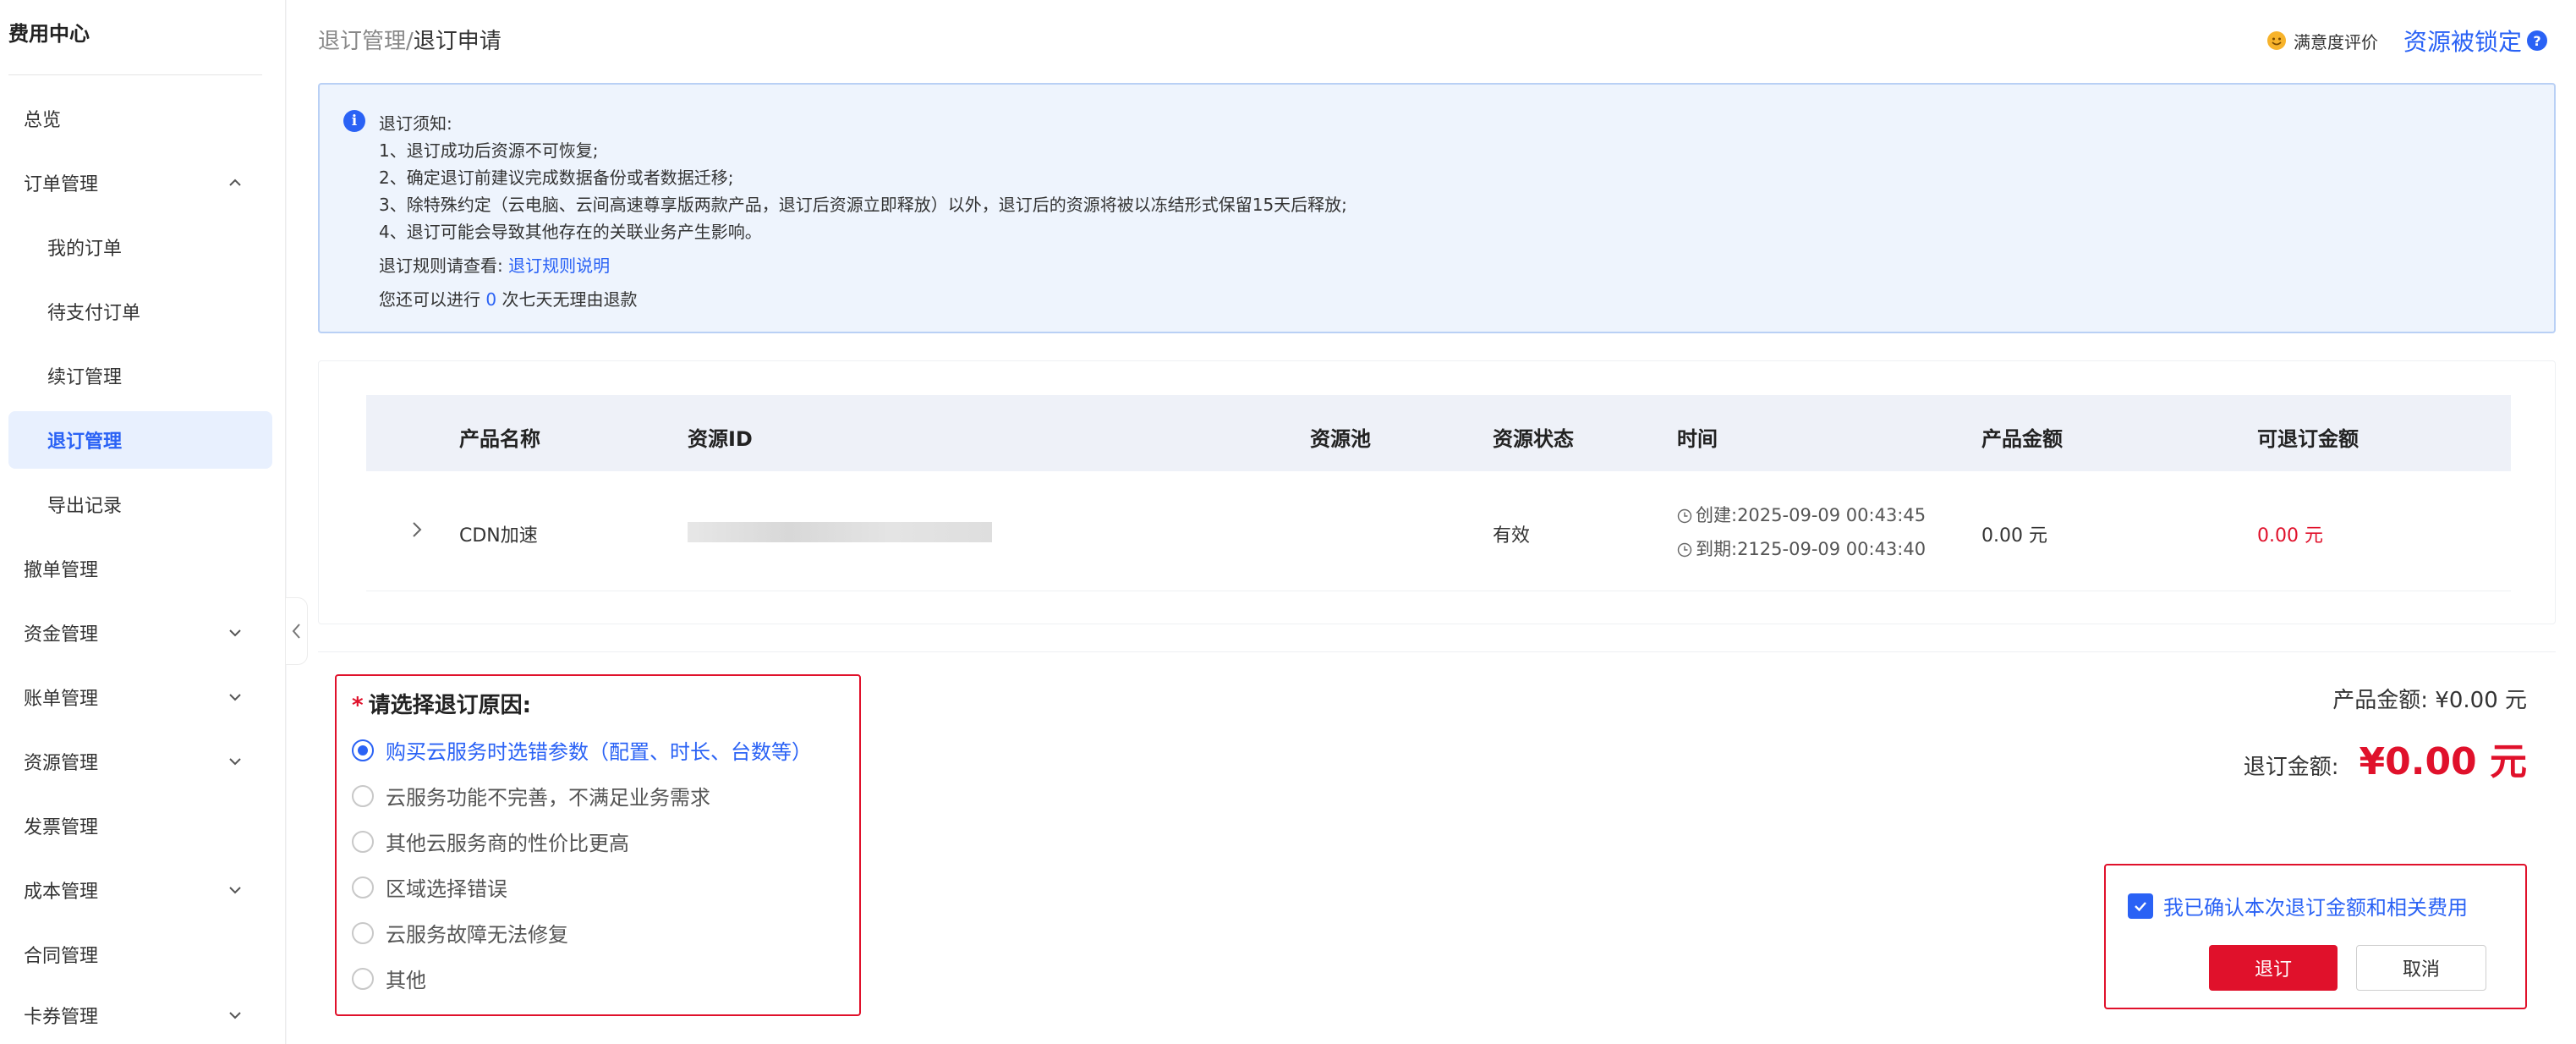  I want to click on sidebar-divider, so click(135, 74).